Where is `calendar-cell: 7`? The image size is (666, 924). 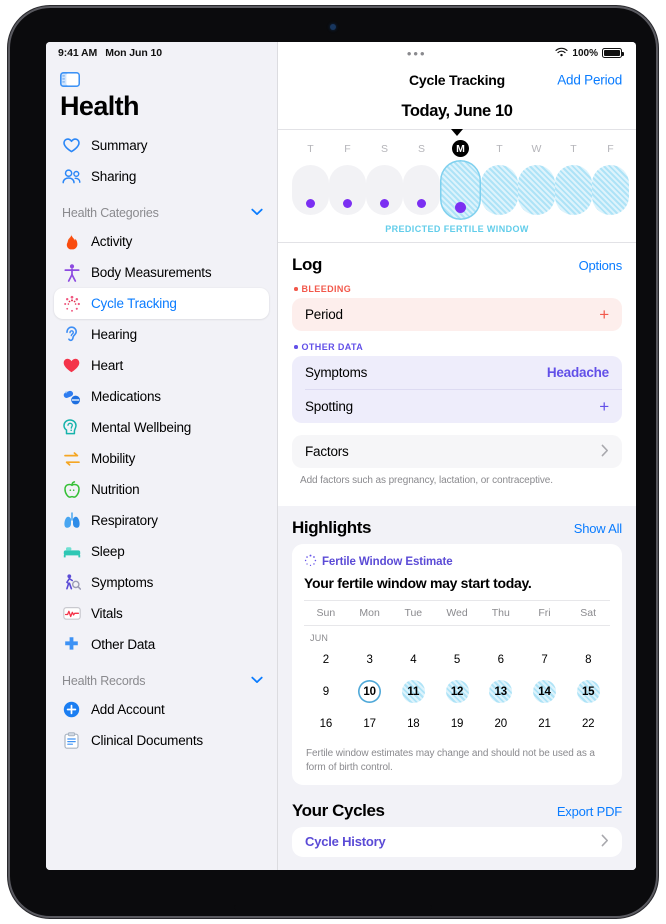 calendar-cell: 7 is located at coordinates (545, 660).